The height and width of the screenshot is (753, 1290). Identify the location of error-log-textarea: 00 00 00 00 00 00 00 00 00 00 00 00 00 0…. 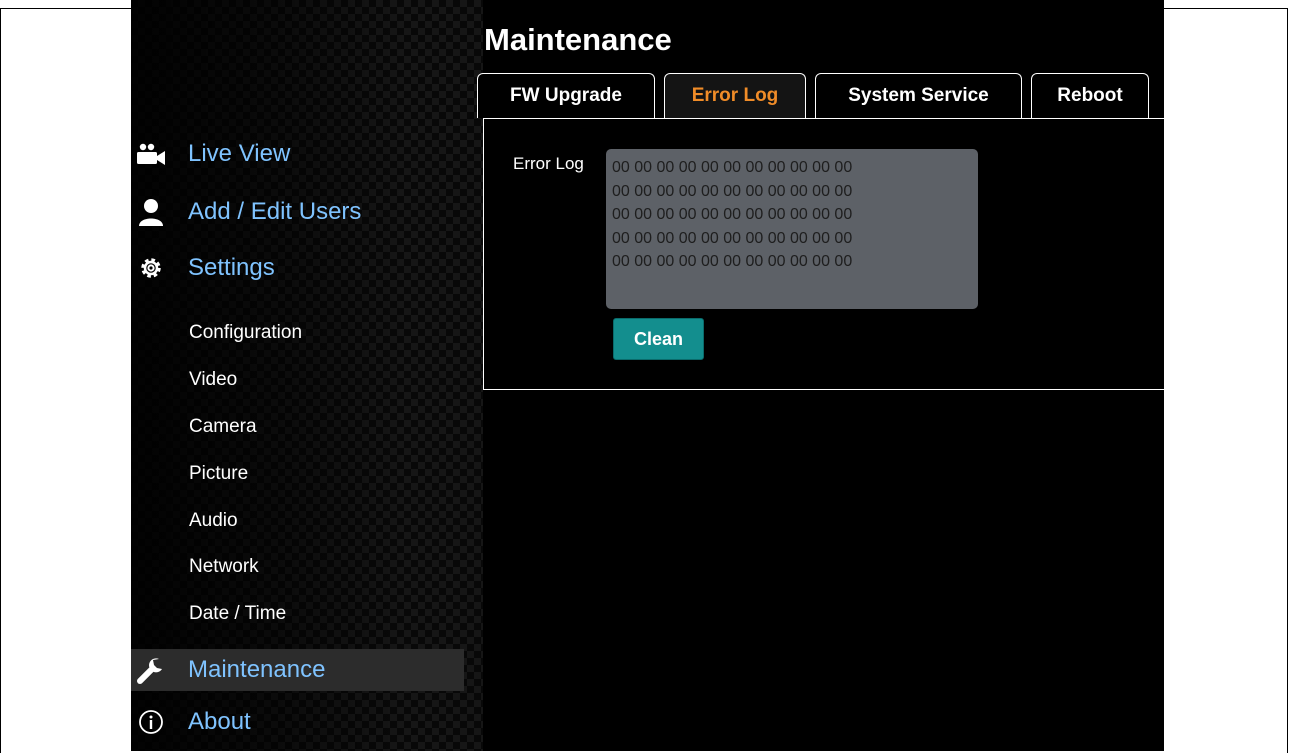
(792, 229).